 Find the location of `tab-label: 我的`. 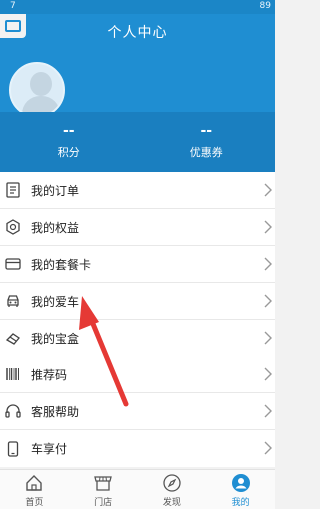

tab-label: 我的 is located at coordinates (240, 503).